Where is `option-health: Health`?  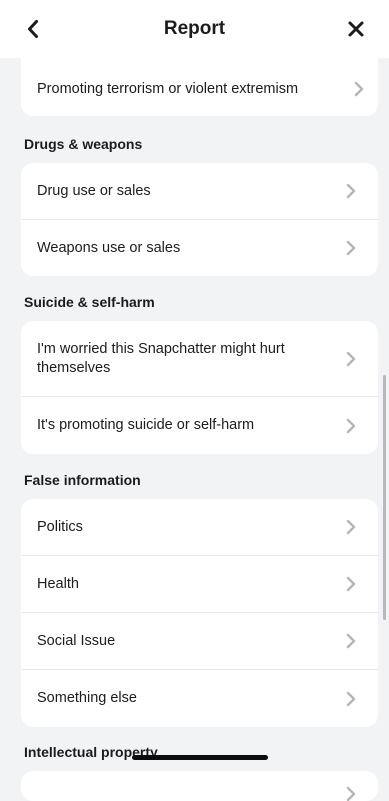 option-health: Health is located at coordinates (199, 584).